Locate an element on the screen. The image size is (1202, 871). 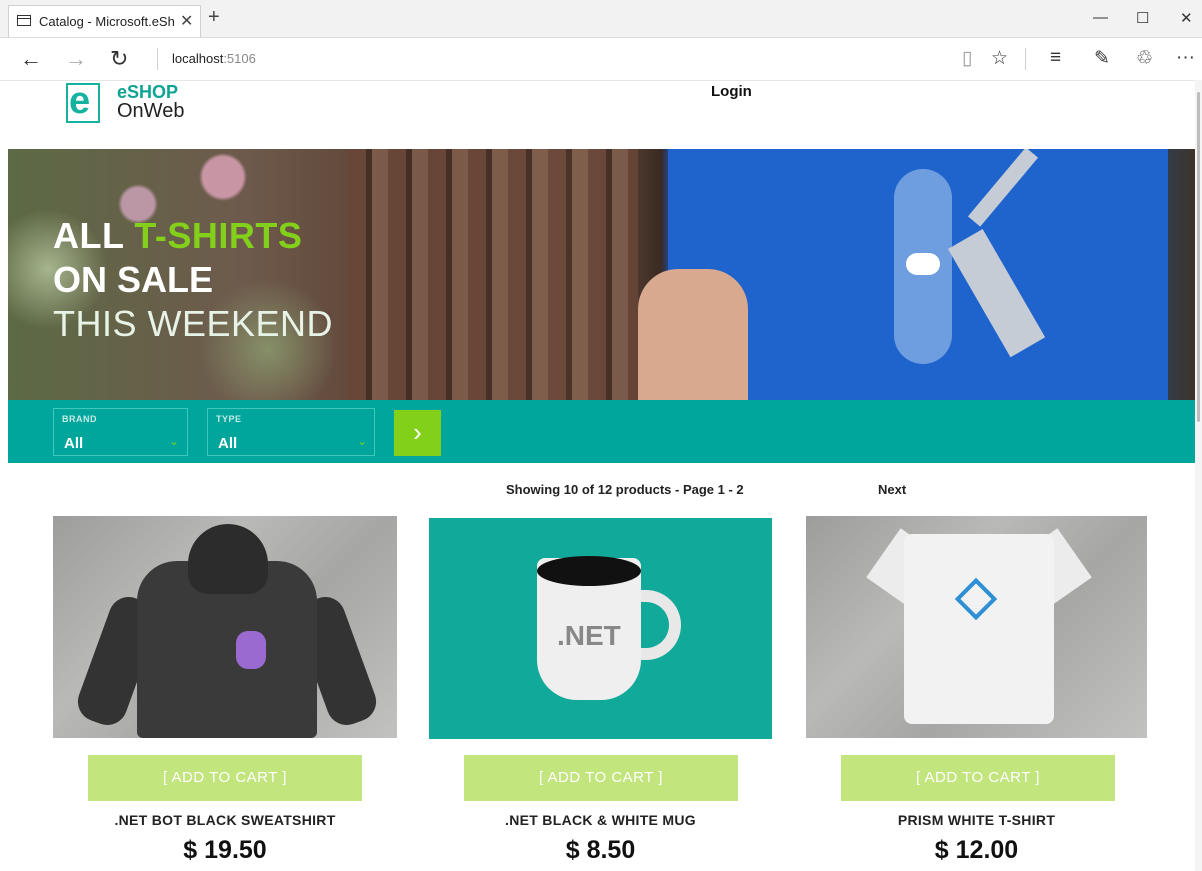
cloud-icon is located at coordinates (923, 264).